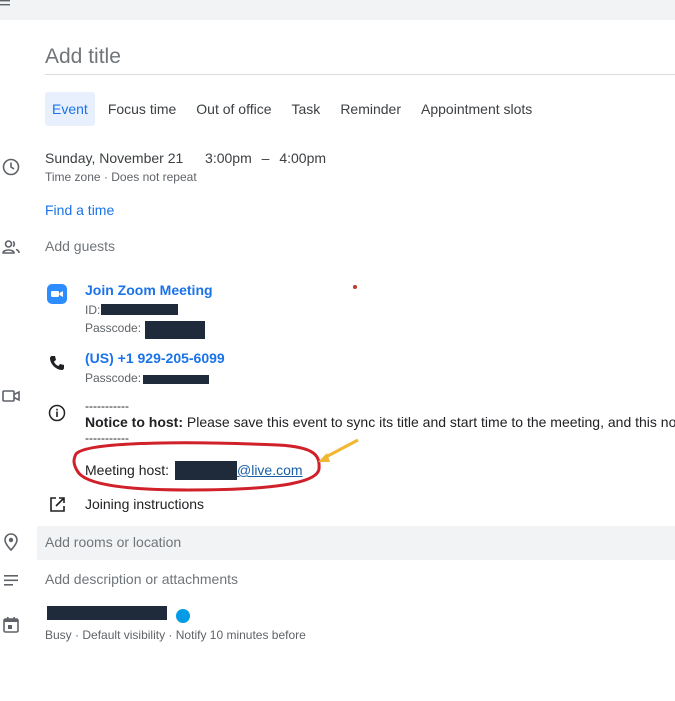 The height and width of the screenshot is (701, 675). What do you see at coordinates (141, 579) in the screenshot?
I see `add-description-input: Add description or attachments` at bounding box center [141, 579].